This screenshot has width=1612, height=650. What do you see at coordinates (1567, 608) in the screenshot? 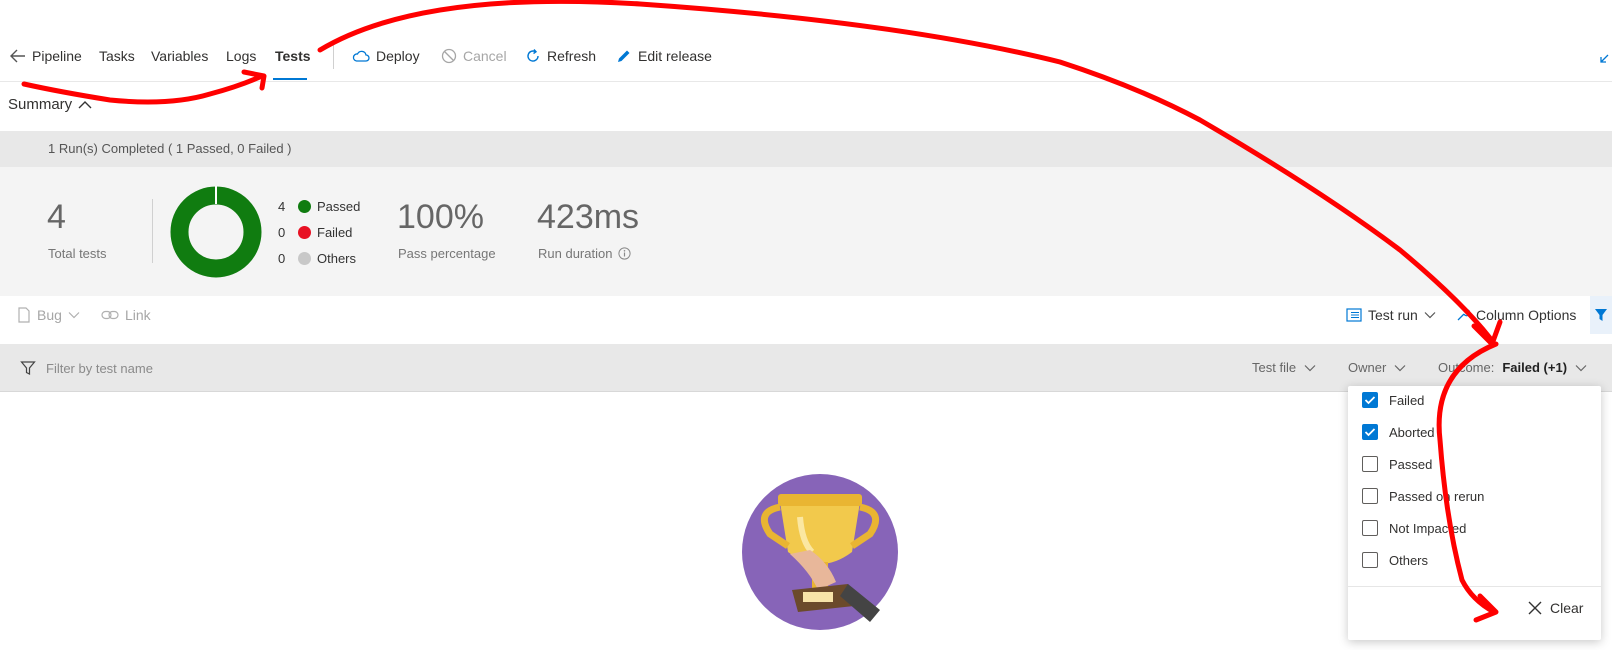
I see `clear-label: Clear` at bounding box center [1567, 608].